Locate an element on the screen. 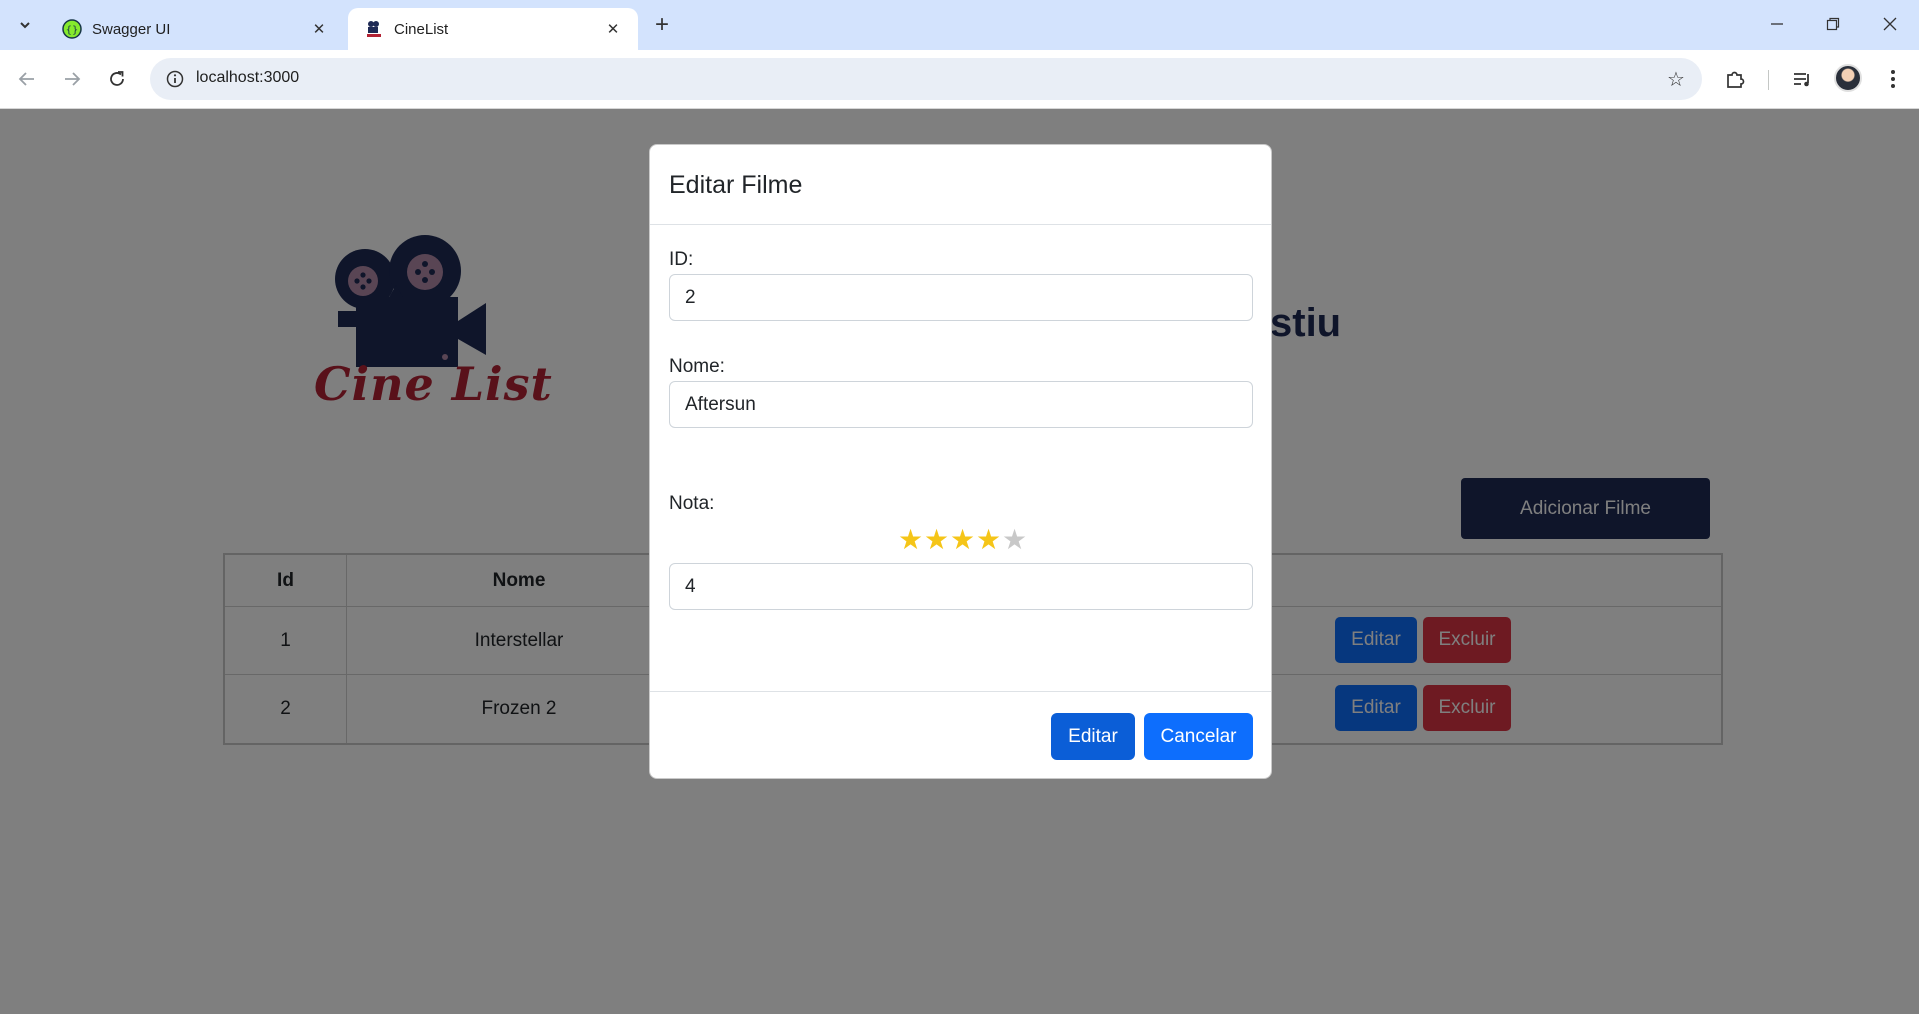 The width and height of the screenshot is (1919, 1014). minimize-button is located at coordinates (1777, 24).